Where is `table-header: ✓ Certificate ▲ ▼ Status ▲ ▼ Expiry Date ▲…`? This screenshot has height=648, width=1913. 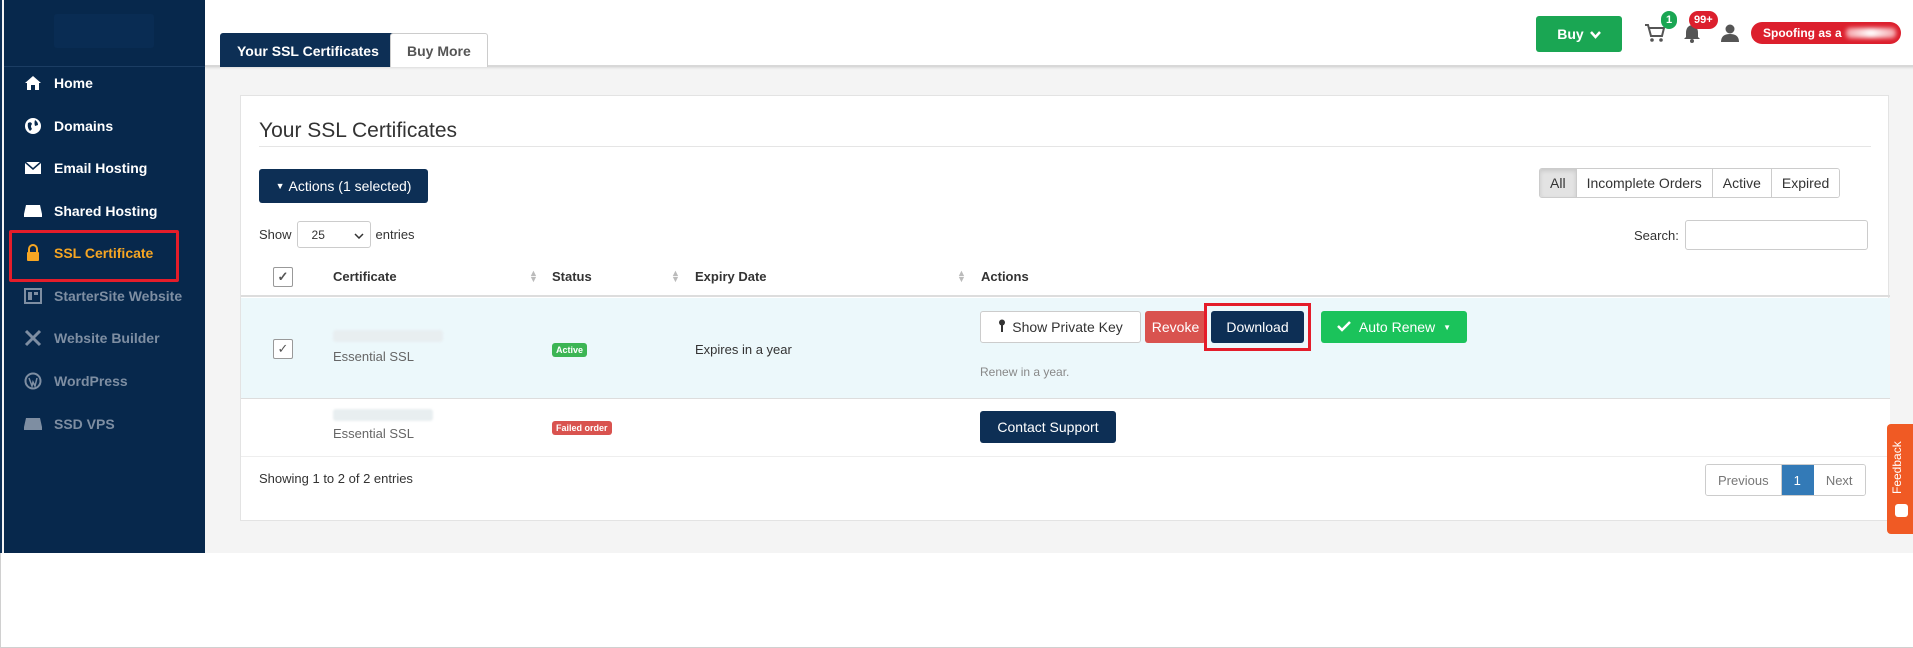
table-header: ✓ Certificate ▲ ▼ Status ▲ ▼ Expiry Date ▲… is located at coordinates (1065, 277).